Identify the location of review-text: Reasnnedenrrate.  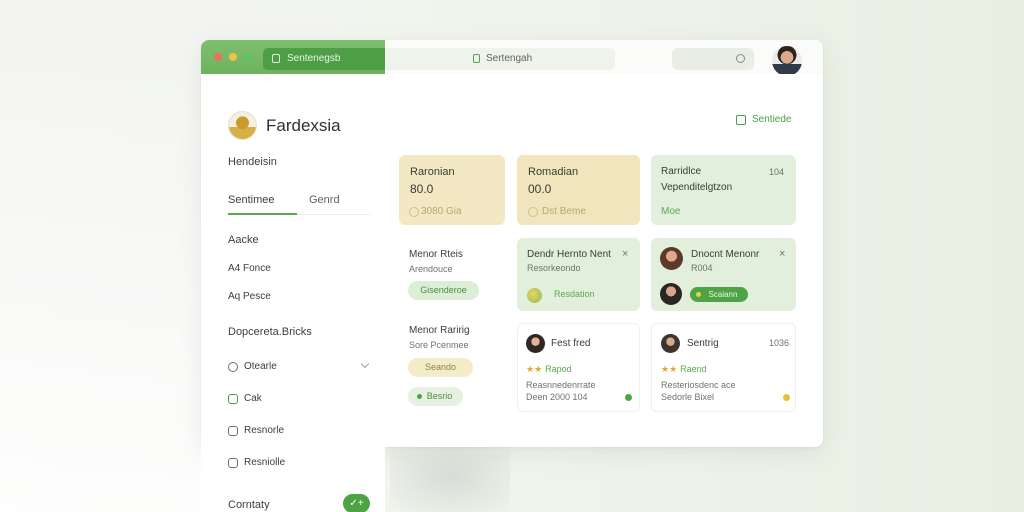
(561, 385).